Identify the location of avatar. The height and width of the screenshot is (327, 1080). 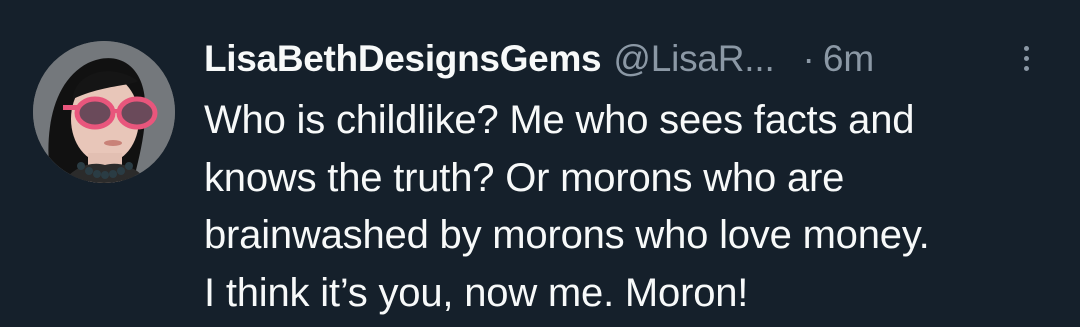
(104, 112).